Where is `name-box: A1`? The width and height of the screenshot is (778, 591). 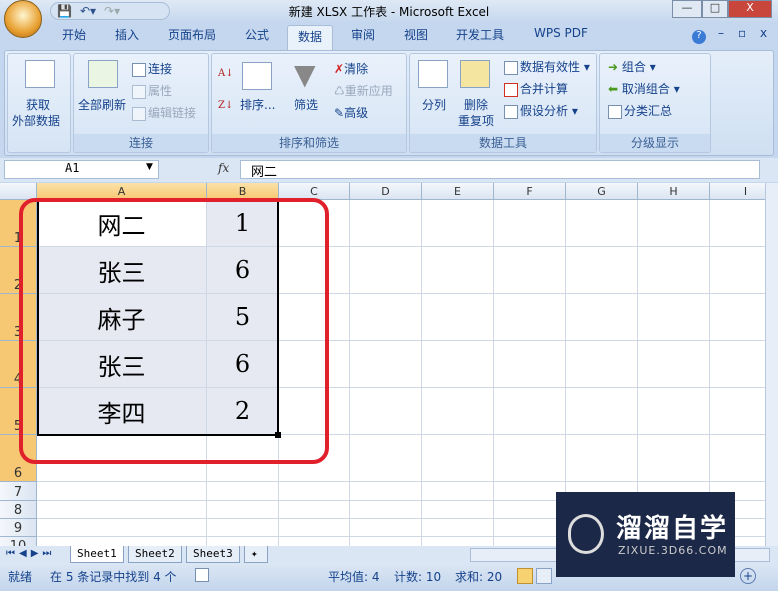
name-box: A1 is located at coordinates (81, 169).